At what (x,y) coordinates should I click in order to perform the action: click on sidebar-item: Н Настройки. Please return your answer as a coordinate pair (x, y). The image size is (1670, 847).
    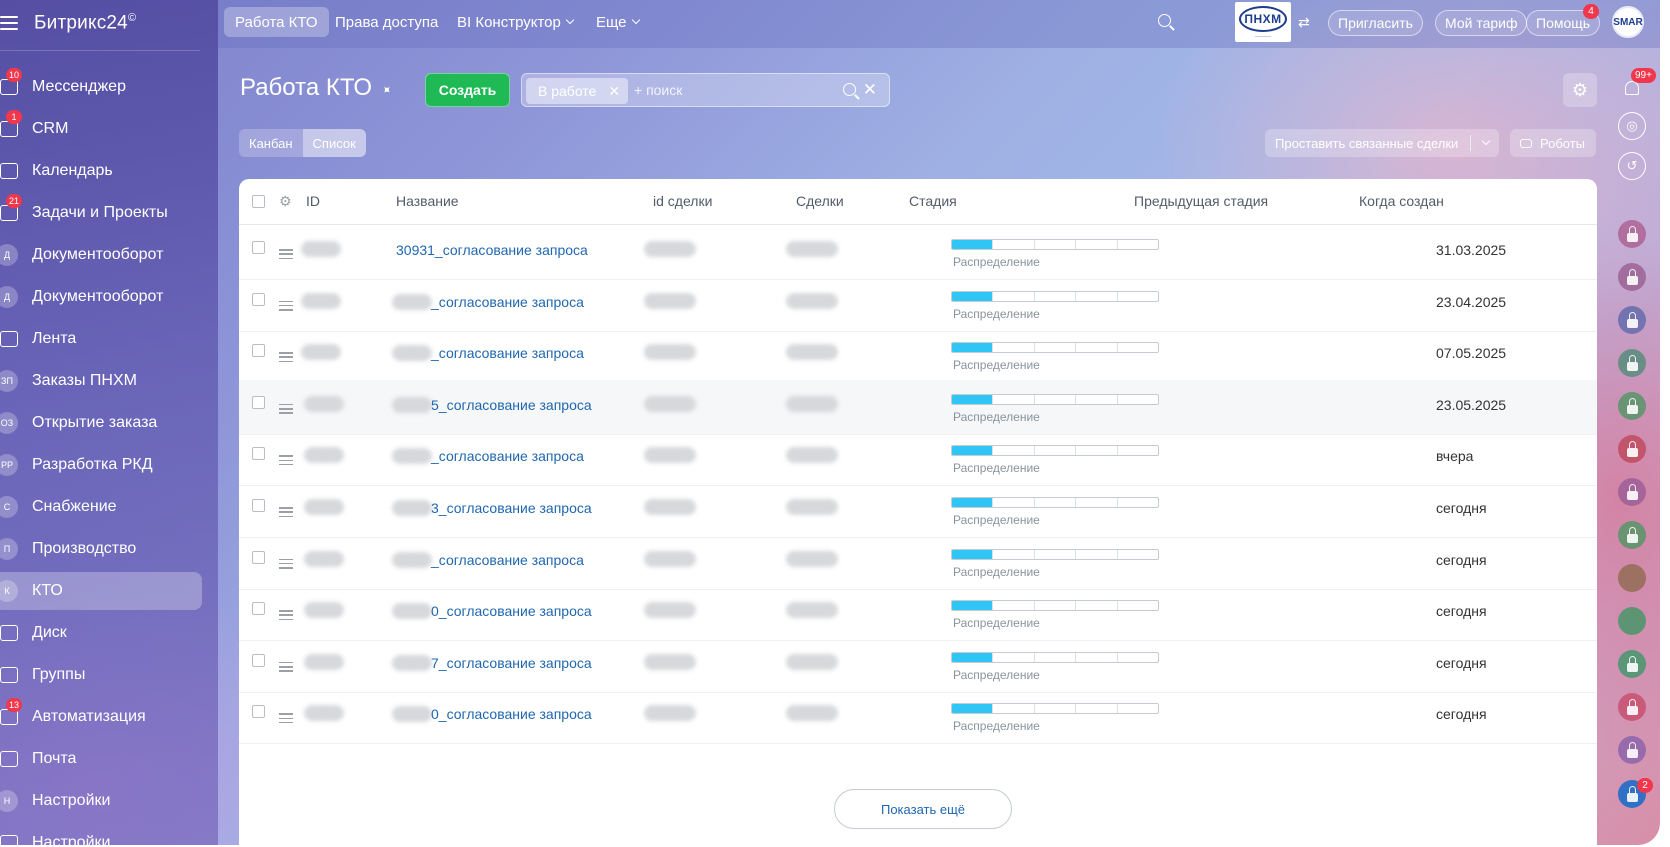
    Looking at the image, I should click on (101, 801).